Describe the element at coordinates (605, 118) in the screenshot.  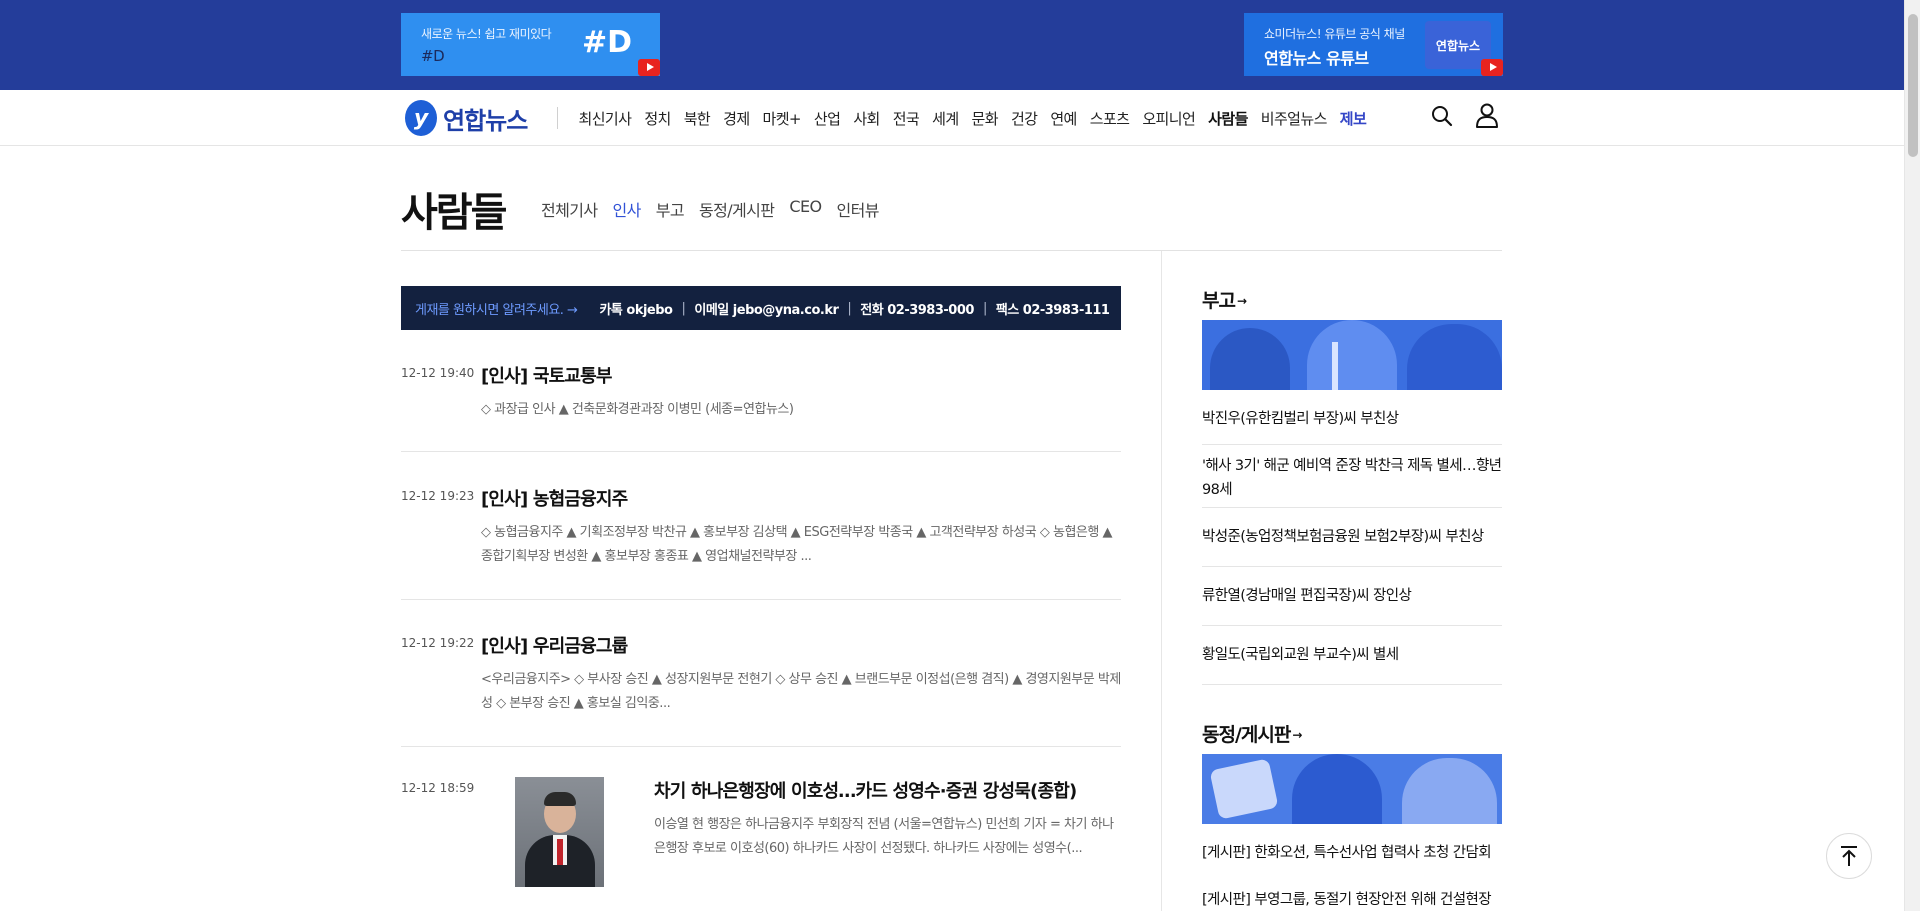
I see `nav-item: 최신기사` at that location.